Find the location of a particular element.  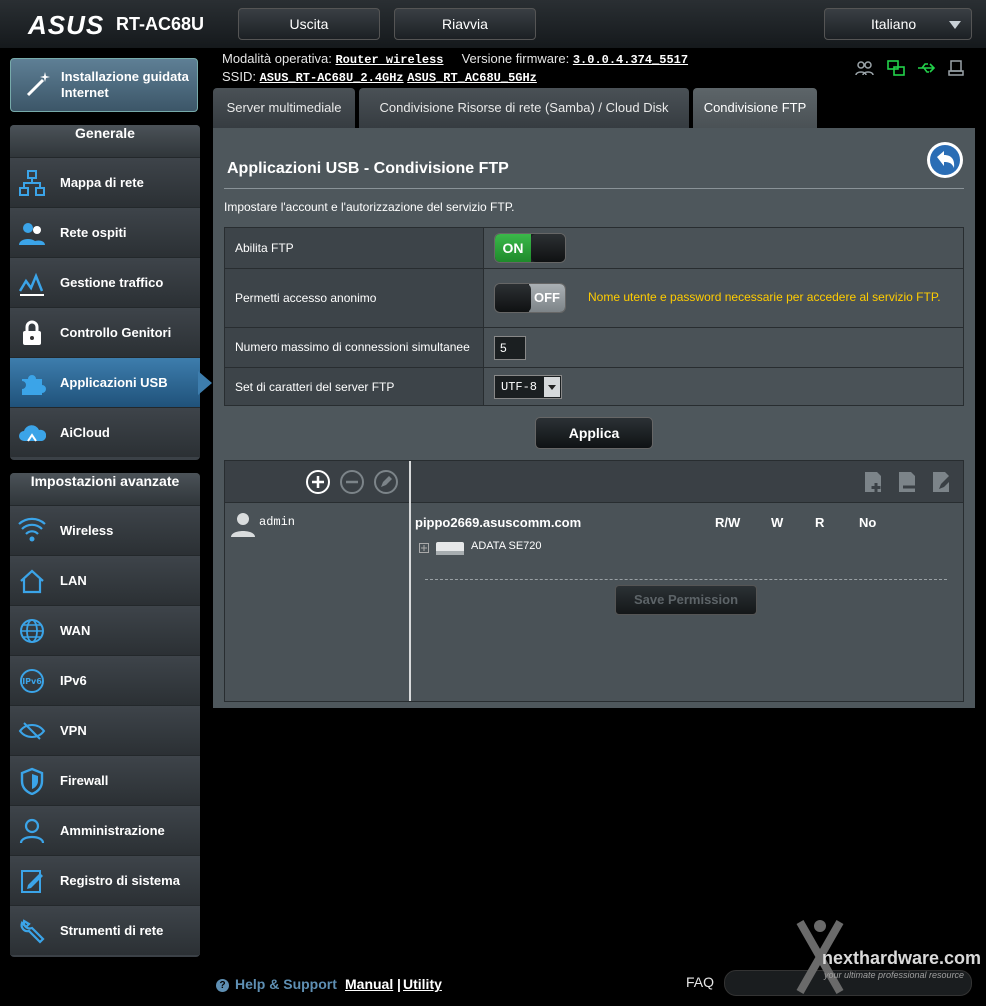

clients-icon is located at coordinates (864, 68).